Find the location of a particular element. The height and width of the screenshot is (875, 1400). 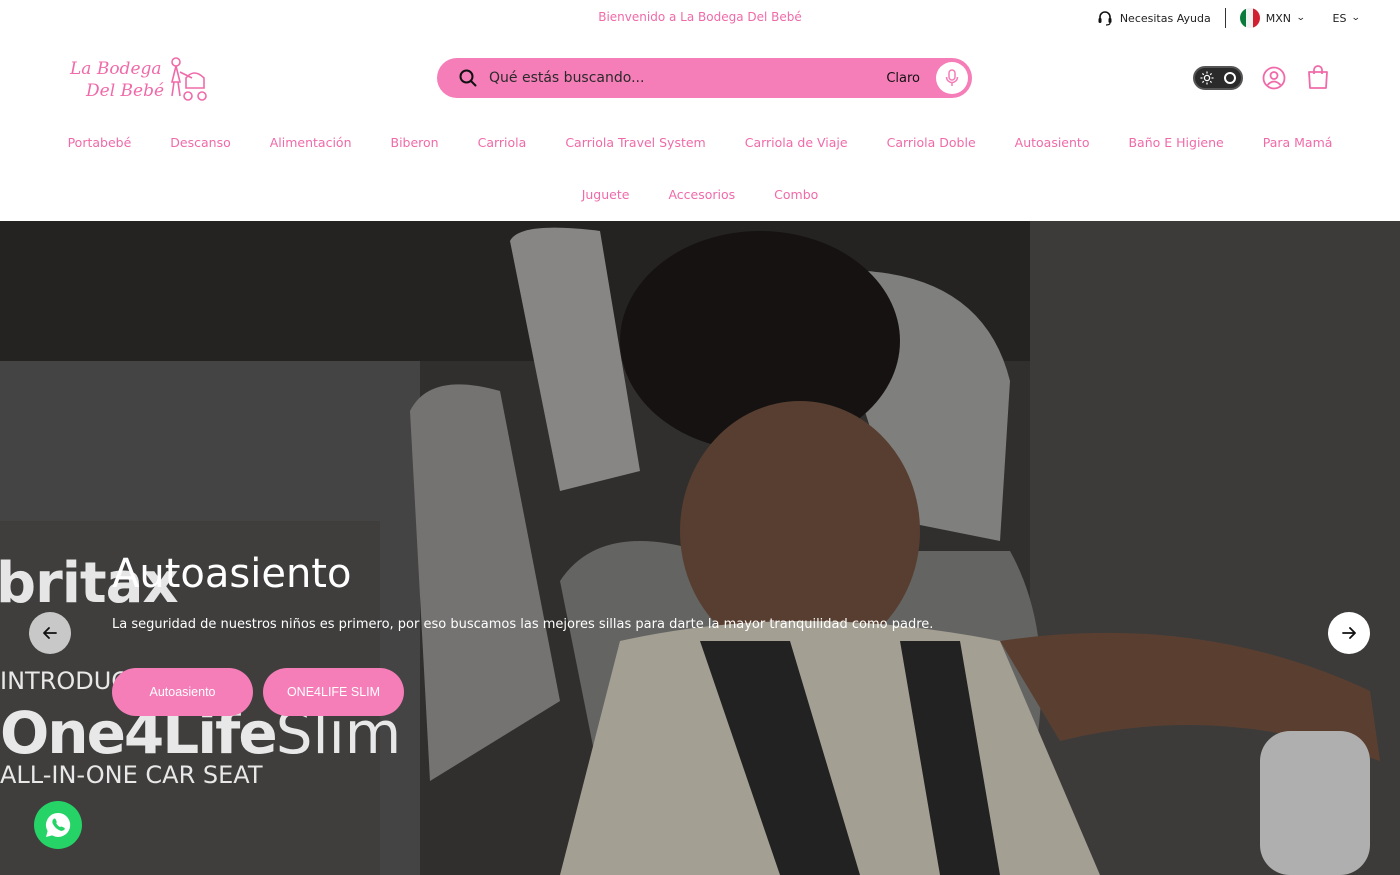

nav-item-juguete: Juguete is located at coordinates (605, 194).